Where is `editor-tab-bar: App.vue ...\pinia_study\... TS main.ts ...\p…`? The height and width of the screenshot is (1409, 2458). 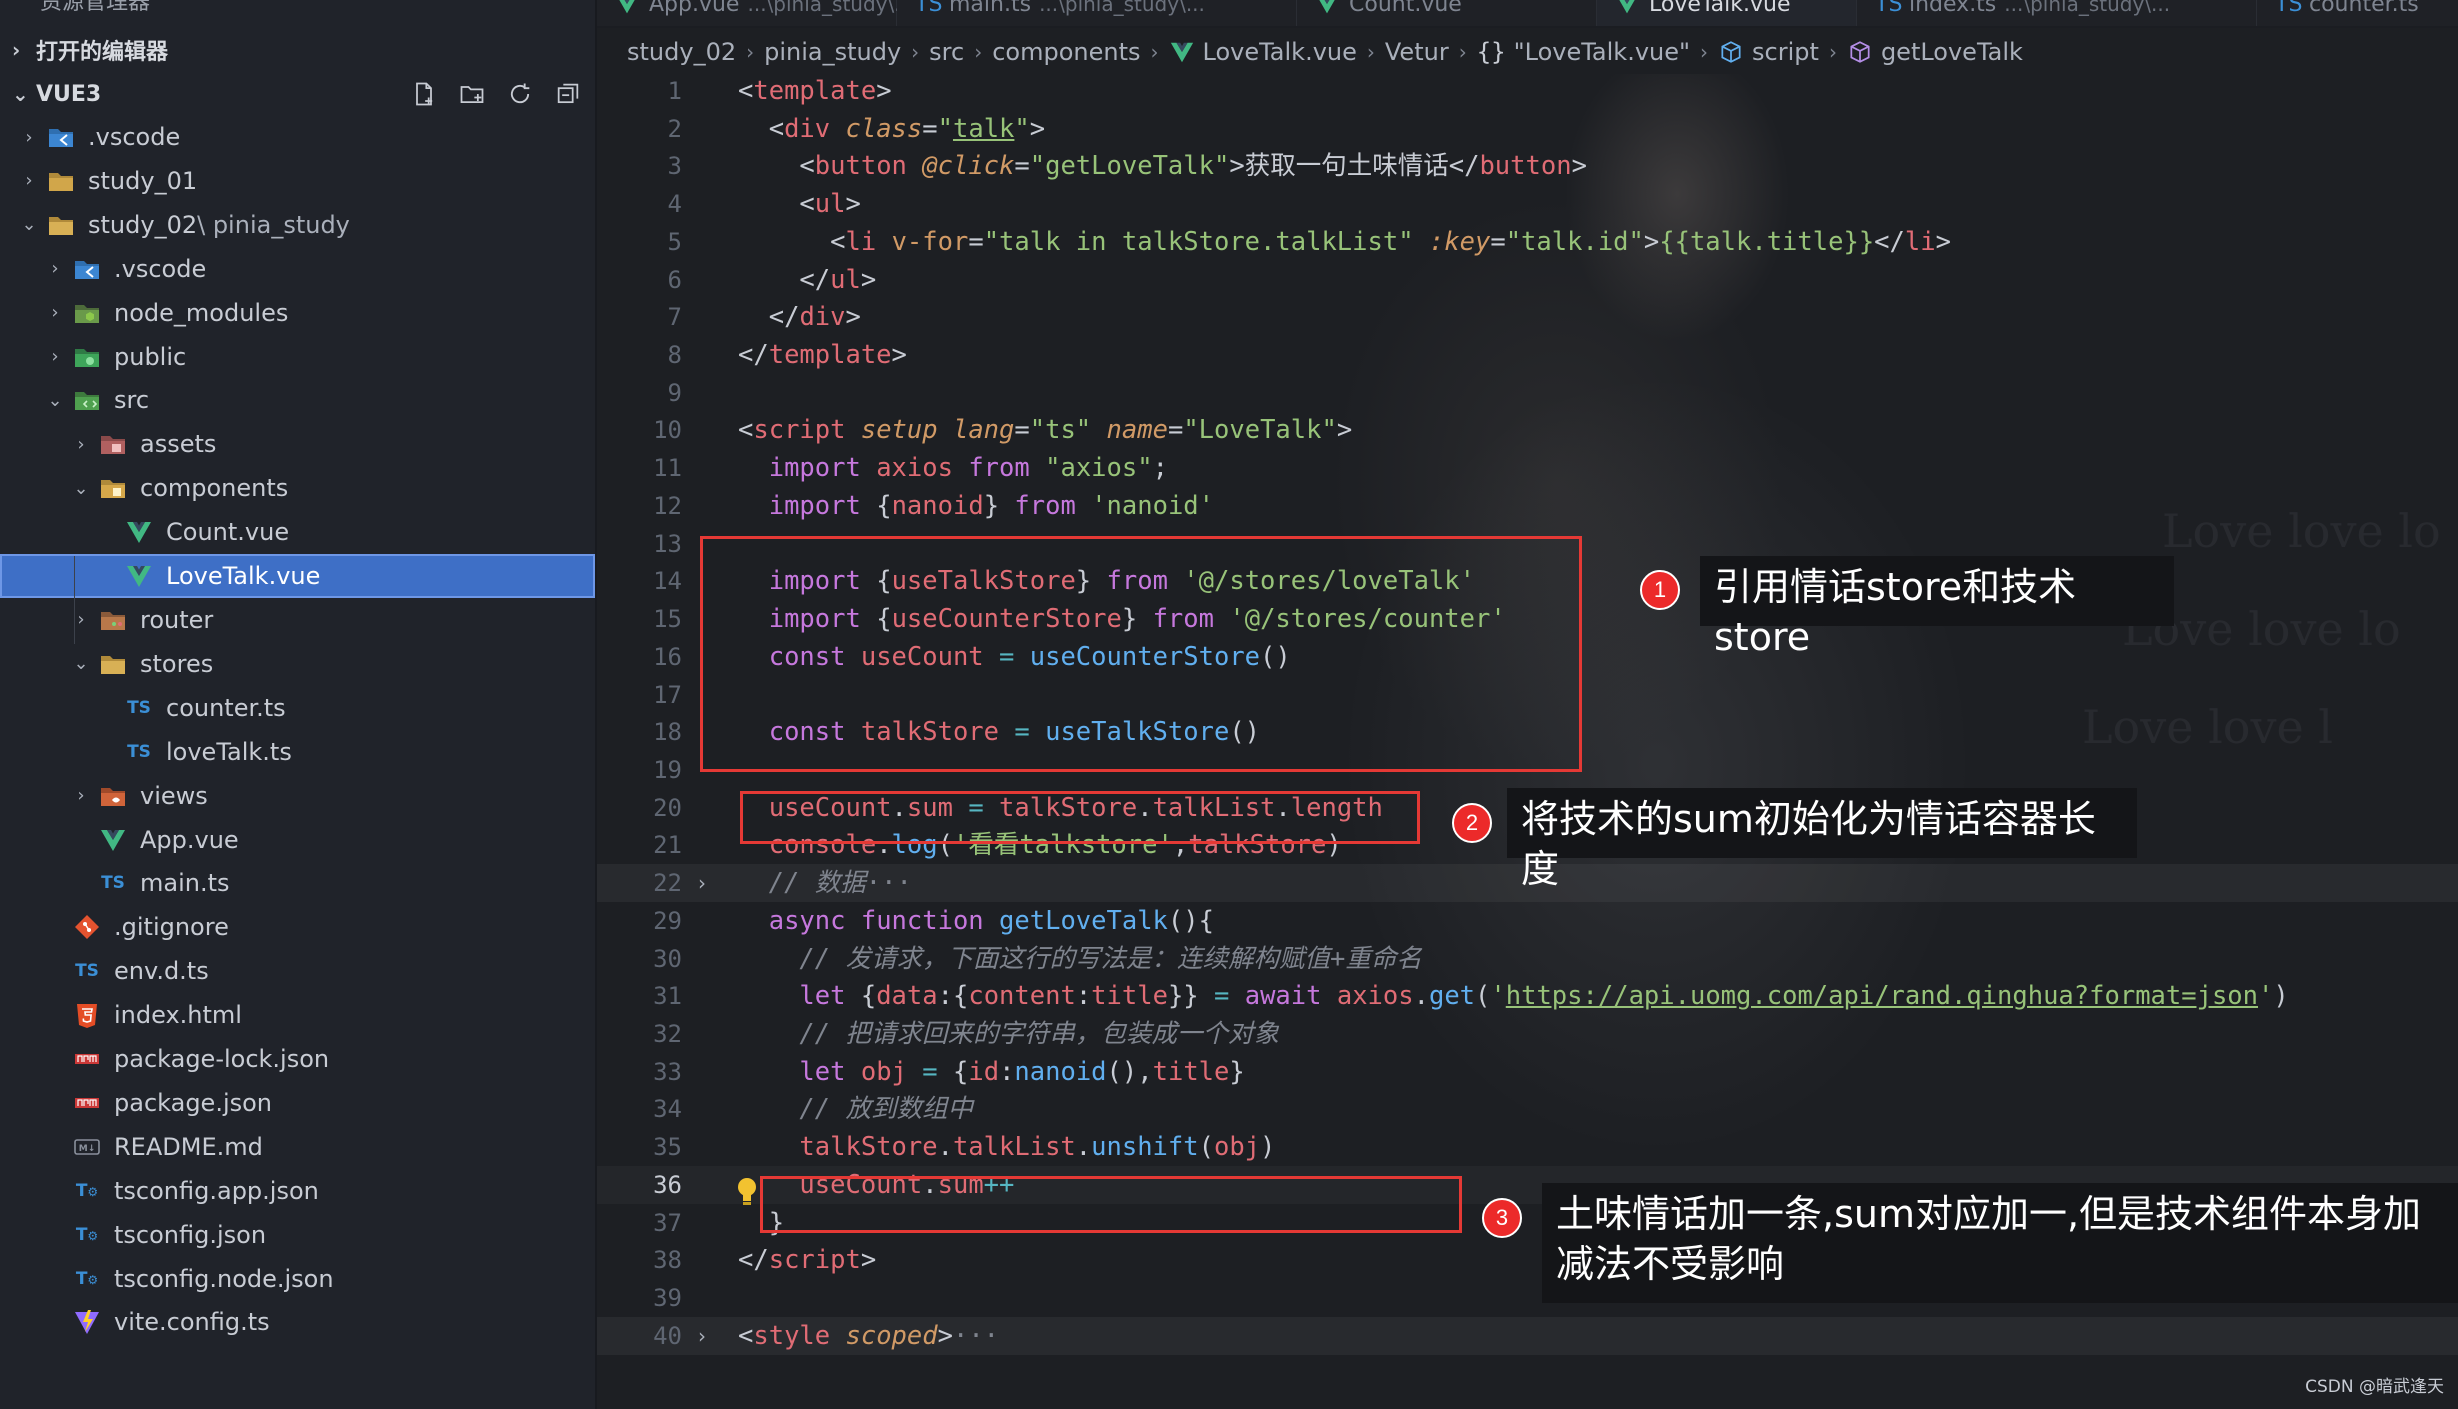
editor-tab-bar: App.vue ...\pinia_study\... TS main.ts ...\p… is located at coordinates (1527, 14).